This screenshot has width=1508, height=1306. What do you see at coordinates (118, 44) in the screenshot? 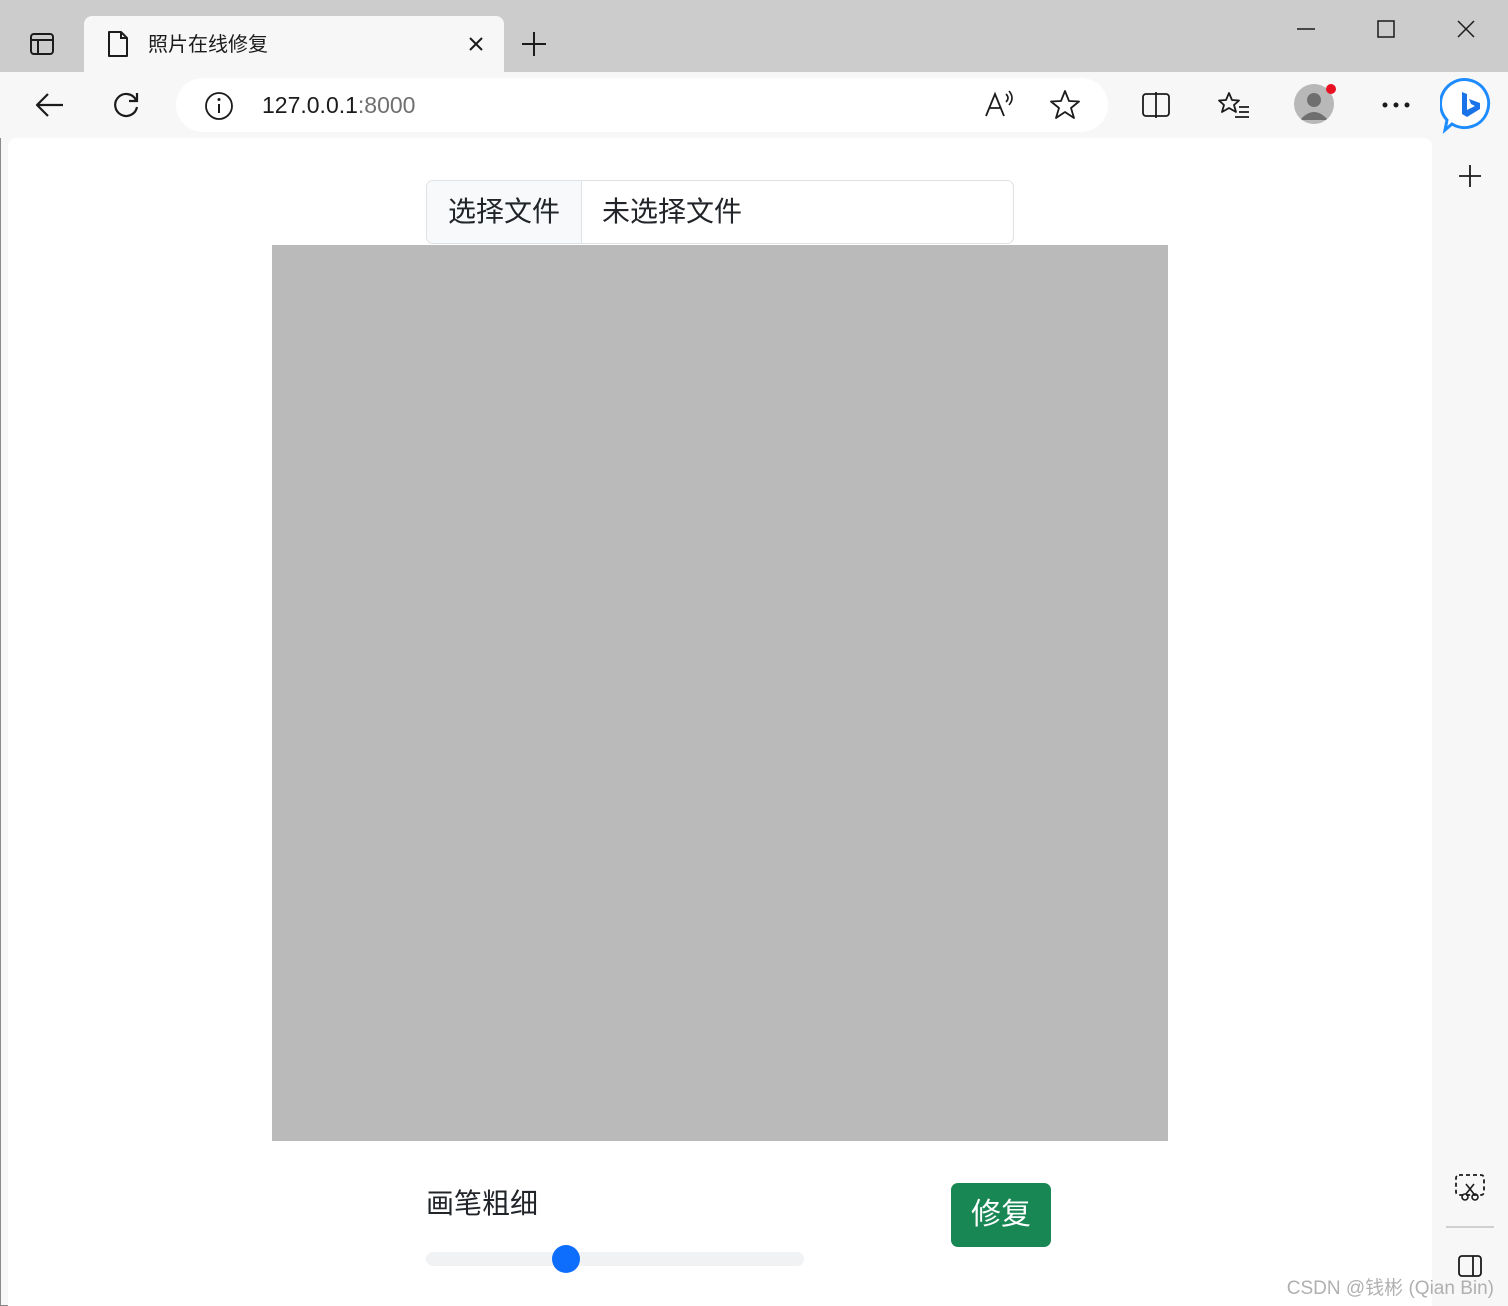
I see `page-icon` at bounding box center [118, 44].